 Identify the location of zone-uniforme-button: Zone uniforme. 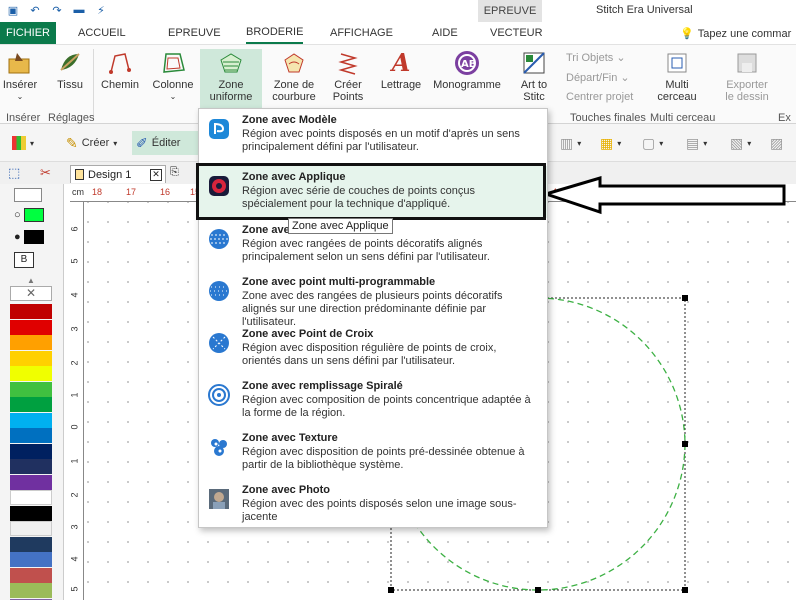
(231, 79).